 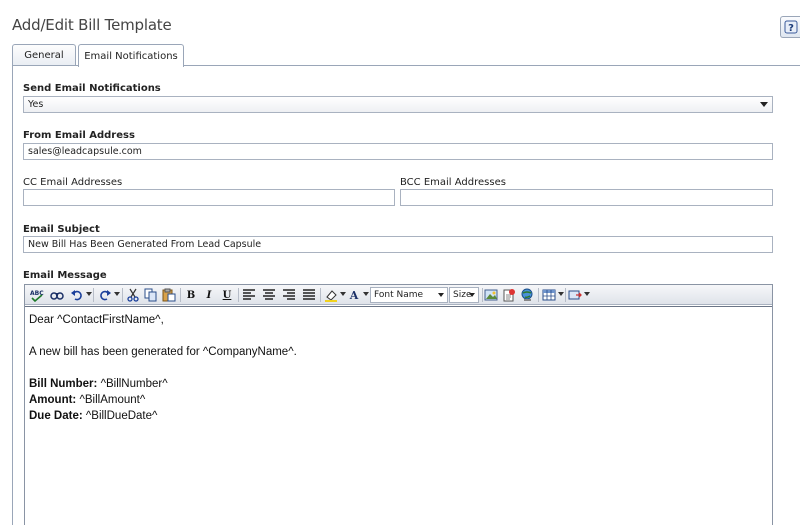 What do you see at coordinates (398, 151) in the screenshot?
I see `from-email-field: sales@leadcapsule.com` at bounding box center [398, 151].